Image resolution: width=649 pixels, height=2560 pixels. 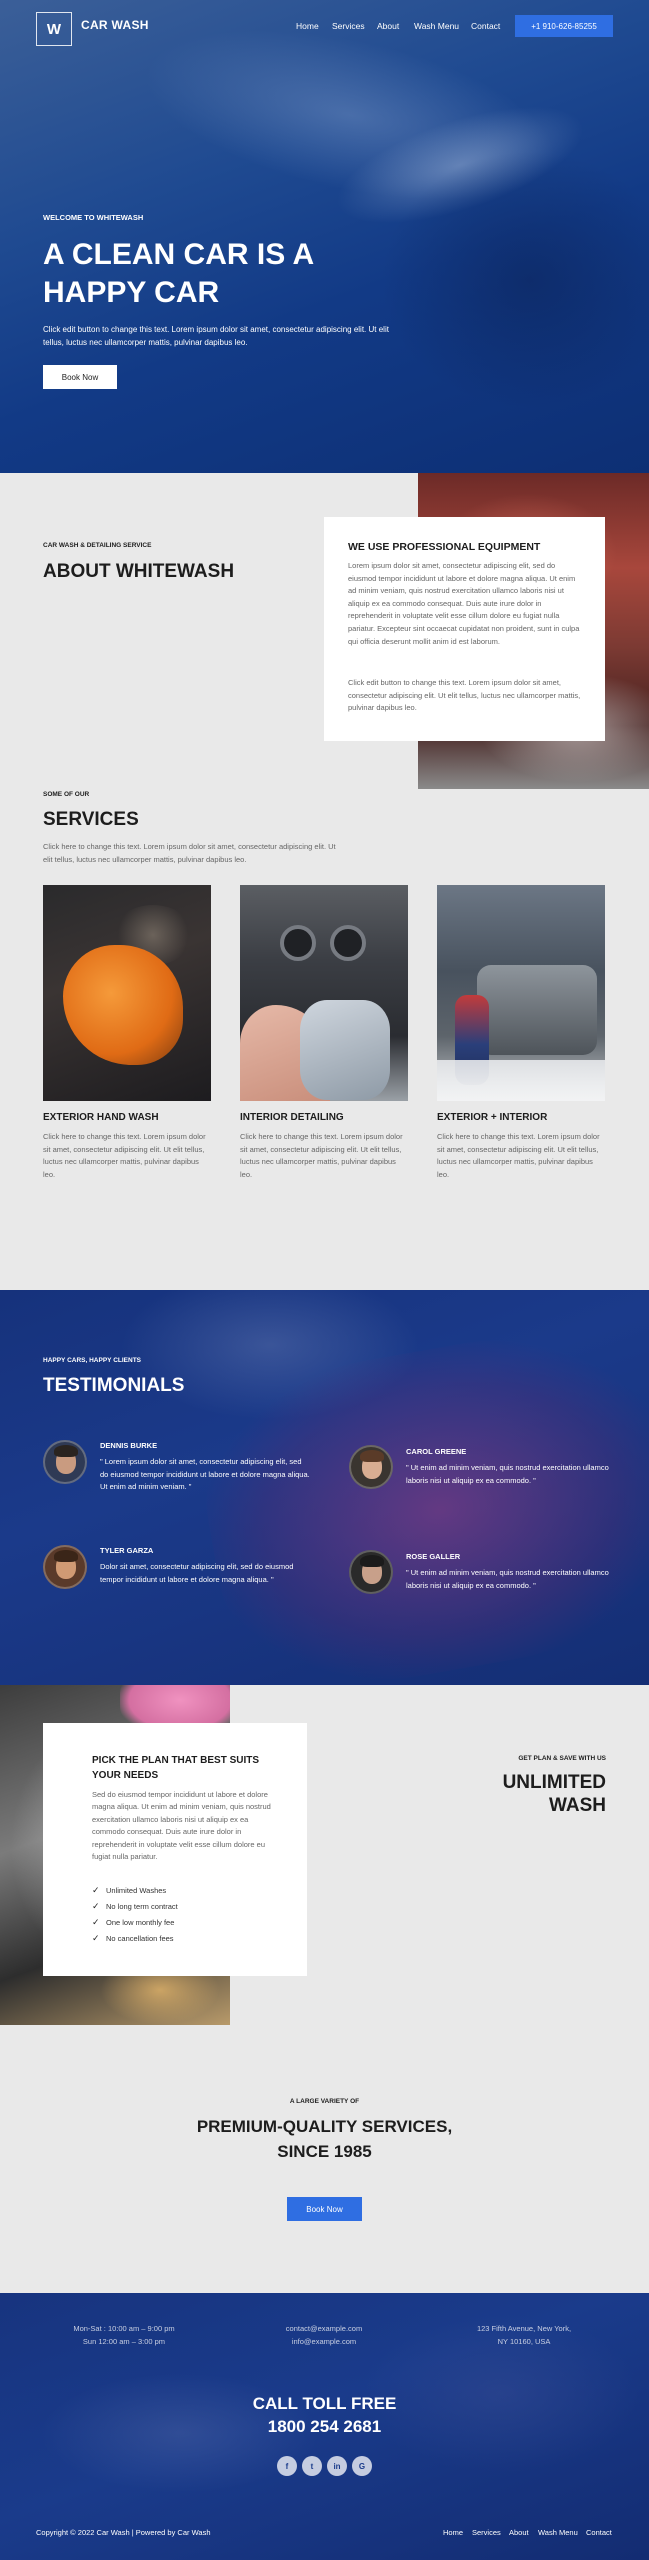 What do you see at coordinates (80, 377) in the screenshot?
I see `hero-book-now-button: Book Now` at bounding box center [80, 377].